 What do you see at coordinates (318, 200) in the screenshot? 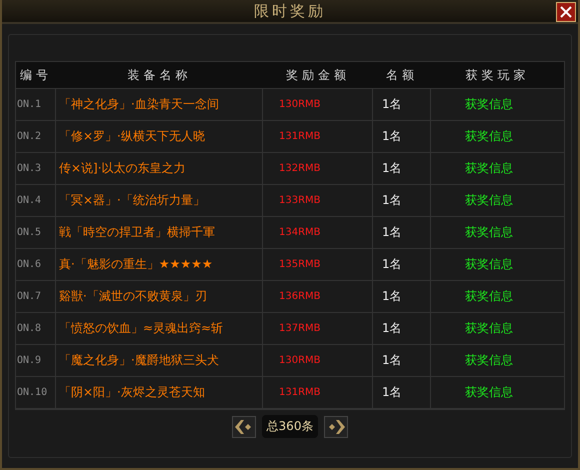
I see `reward-amount: 133RMB` at bounding box center [318, 200].